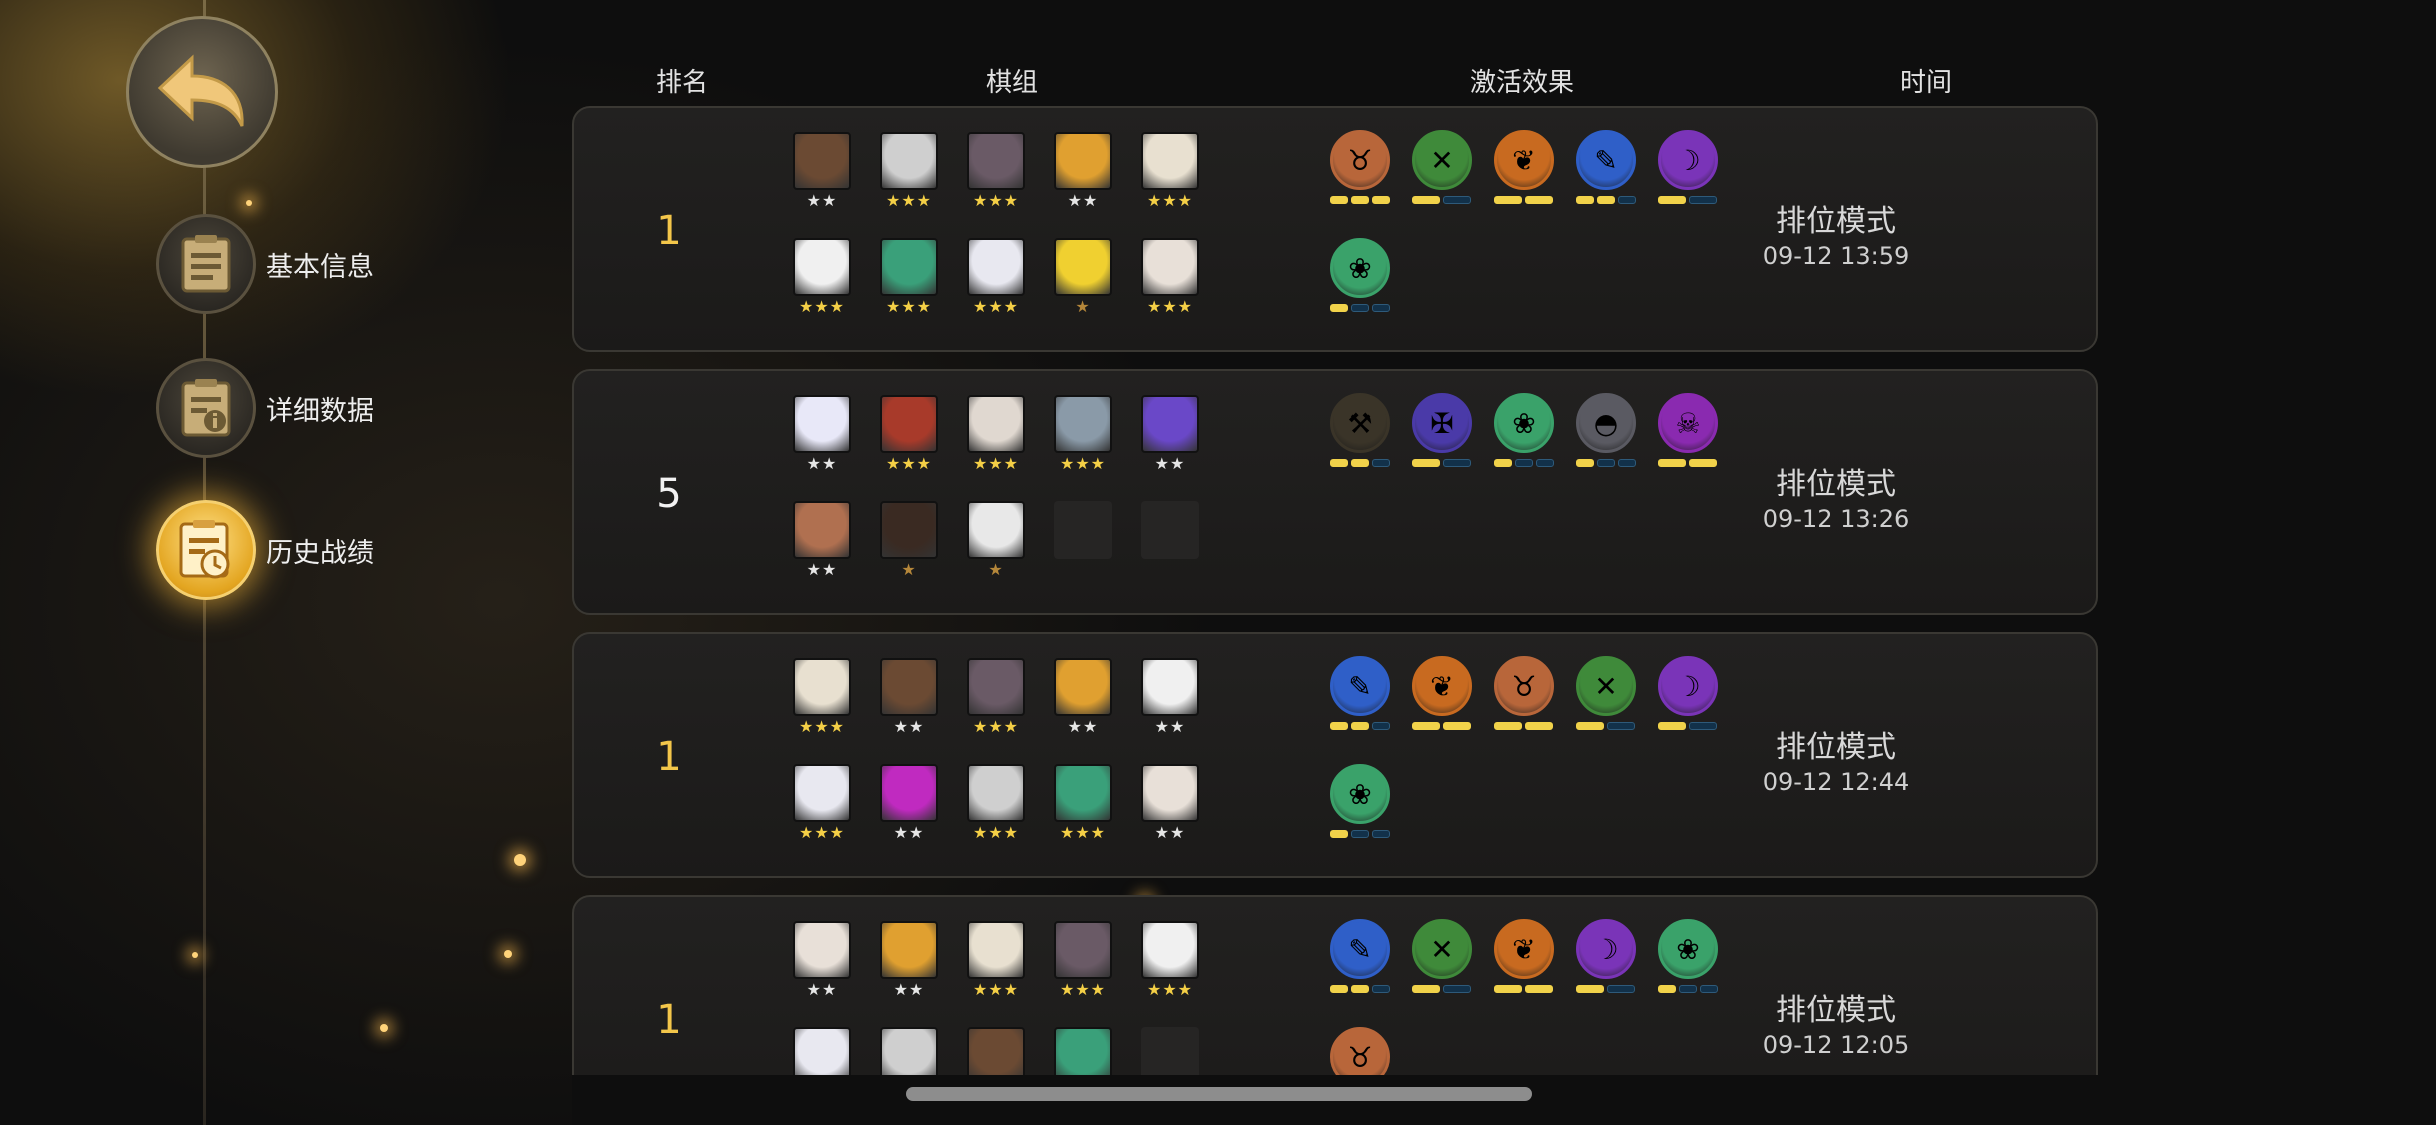 The height and width of the screenshot is (1125, 2436). I want to click on paw-icon: ❀, so click(1360, 268).